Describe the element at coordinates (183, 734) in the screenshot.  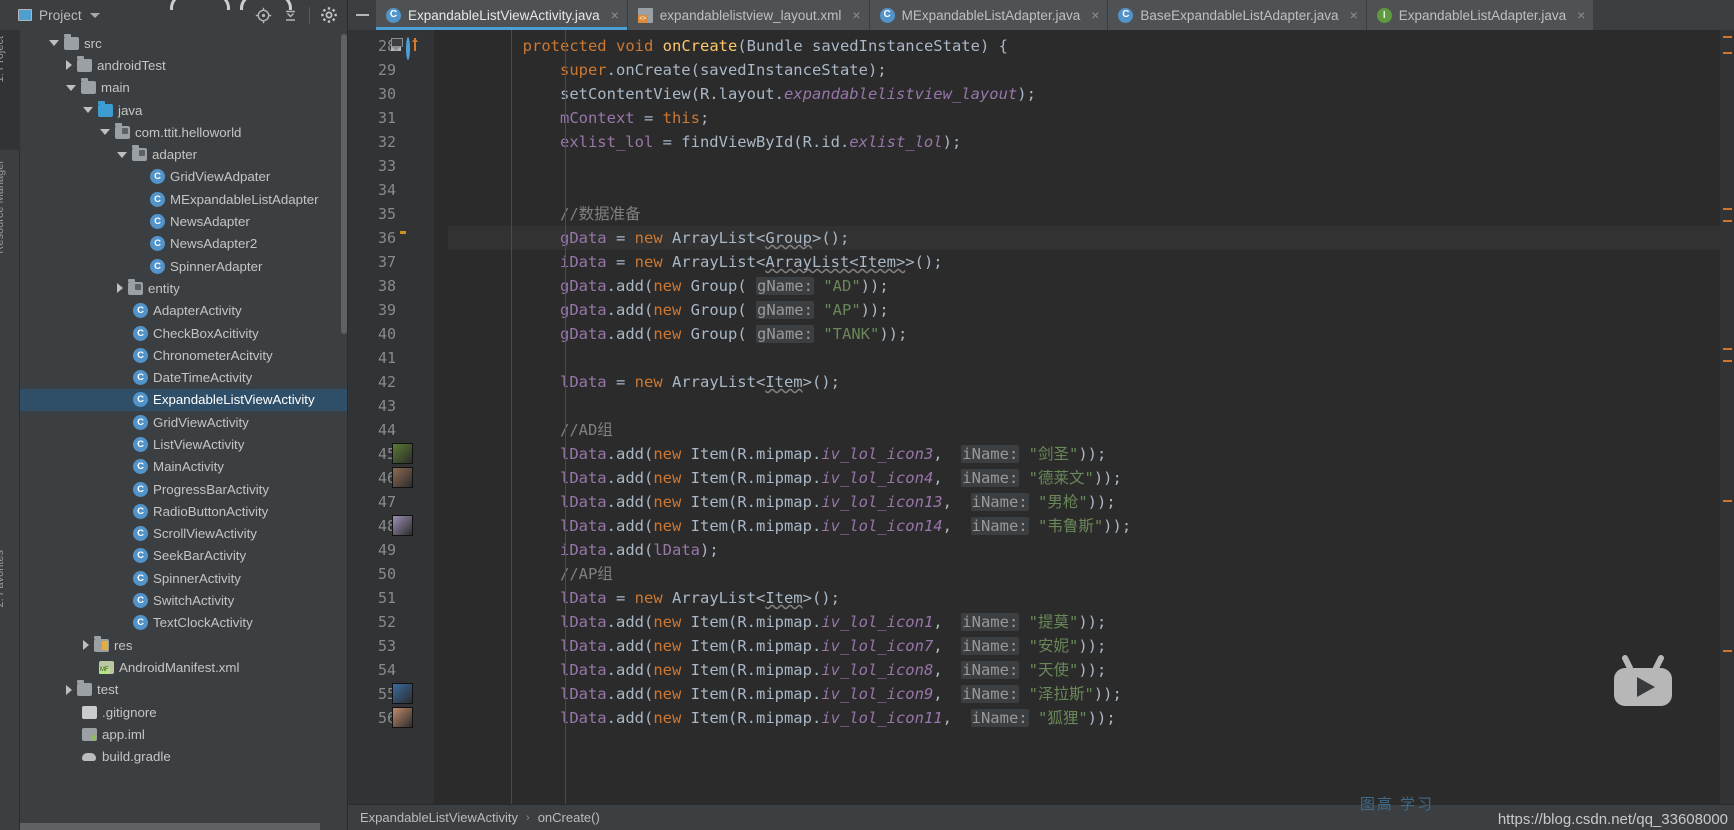
I see `tree-row: app.iml` at that location.